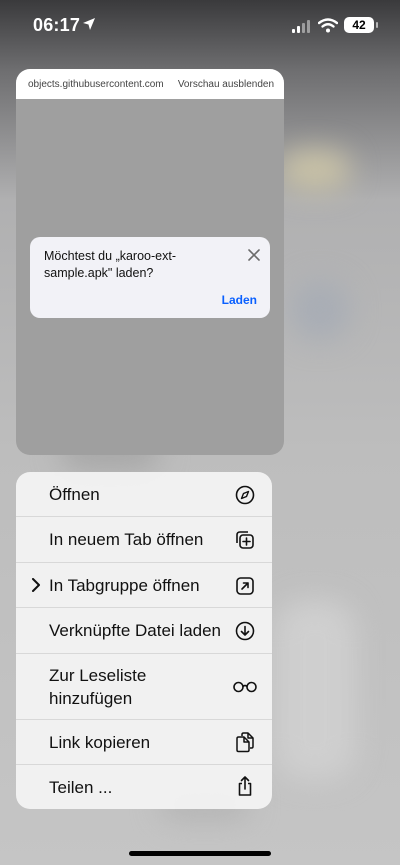  Describe the element at coordinates (226, 84) in the screenshot. I see `hide-preview-button: Vorschau ausblenden` at that location.